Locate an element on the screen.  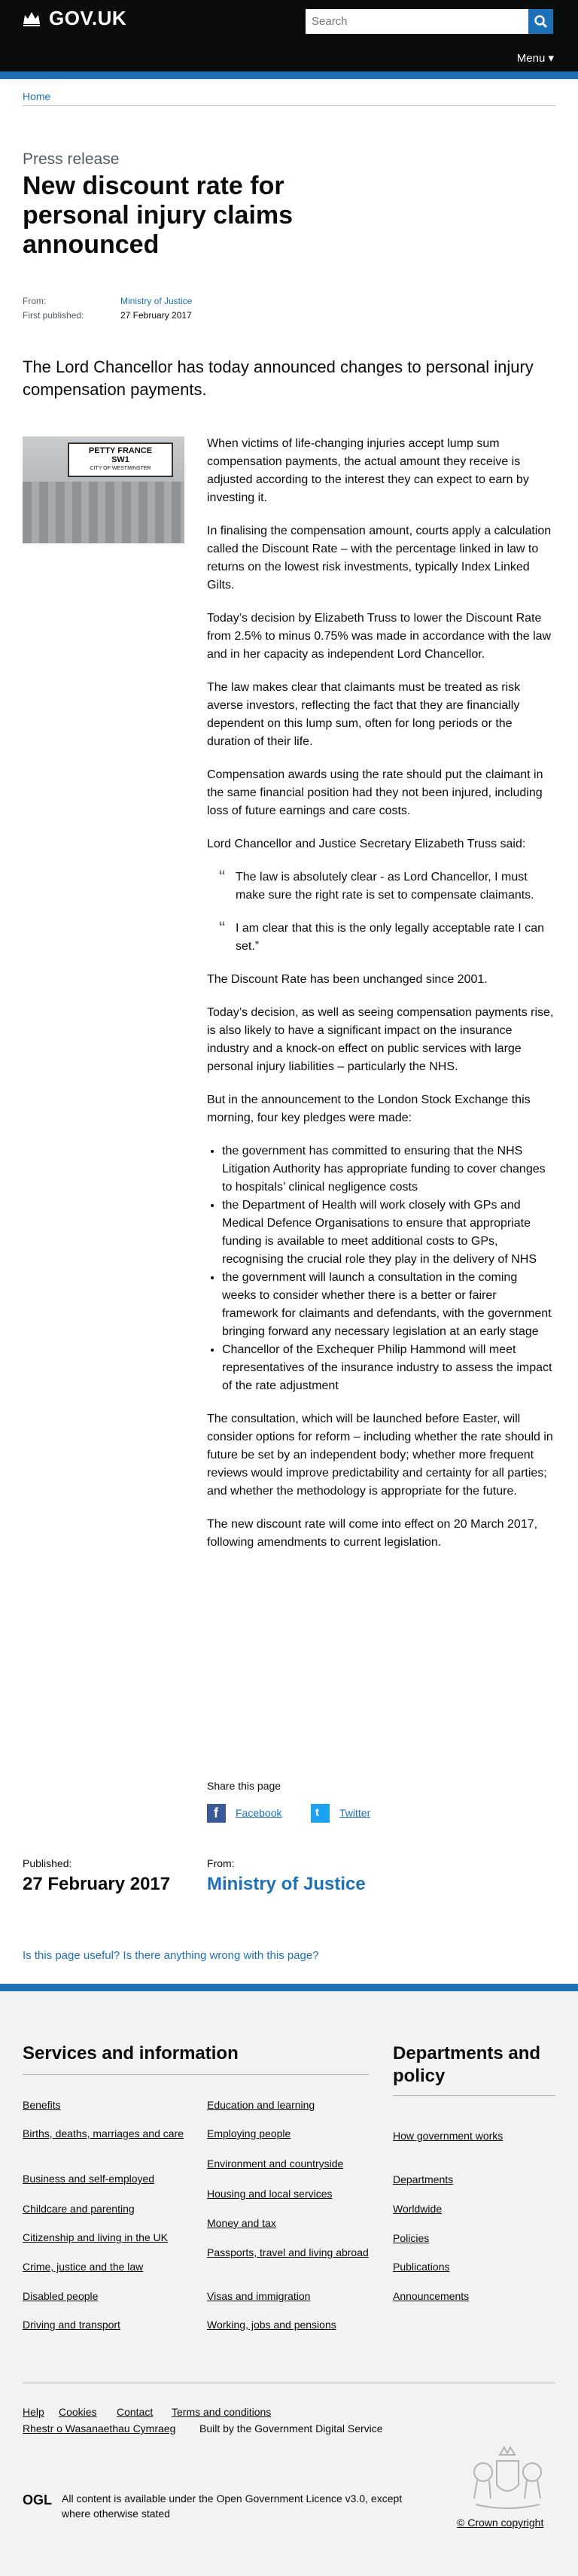
footer-link-disabled: Disabled people is located at coordinates (105, 2296).